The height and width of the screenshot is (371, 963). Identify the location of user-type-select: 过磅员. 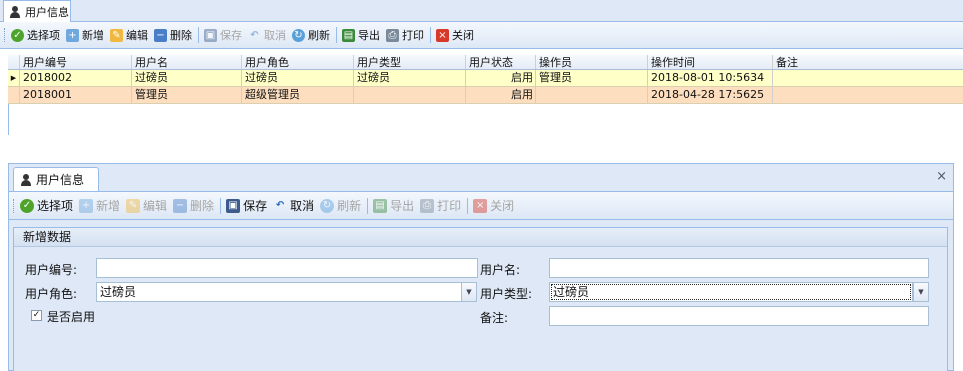
(731, 292).